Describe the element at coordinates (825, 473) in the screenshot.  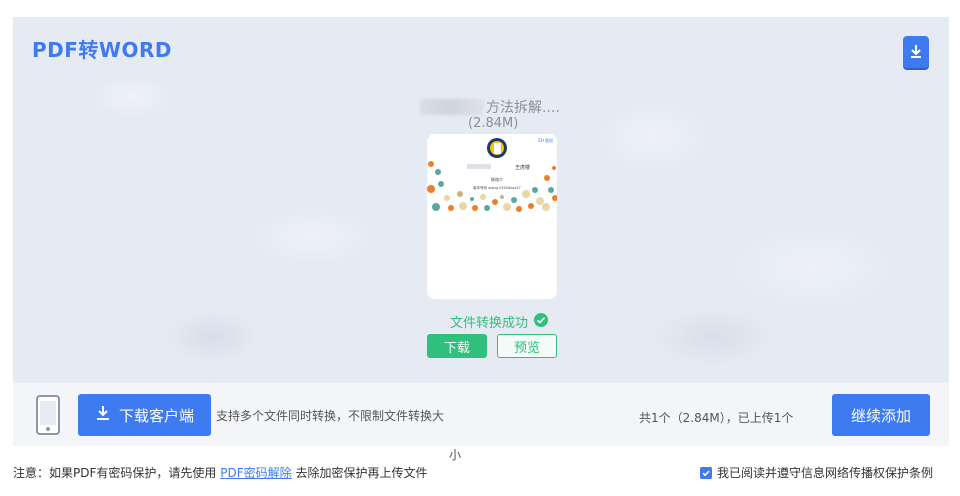
I see `agreement-text: 我已阅读并遵守信息网络传播权保护条例` at that location.